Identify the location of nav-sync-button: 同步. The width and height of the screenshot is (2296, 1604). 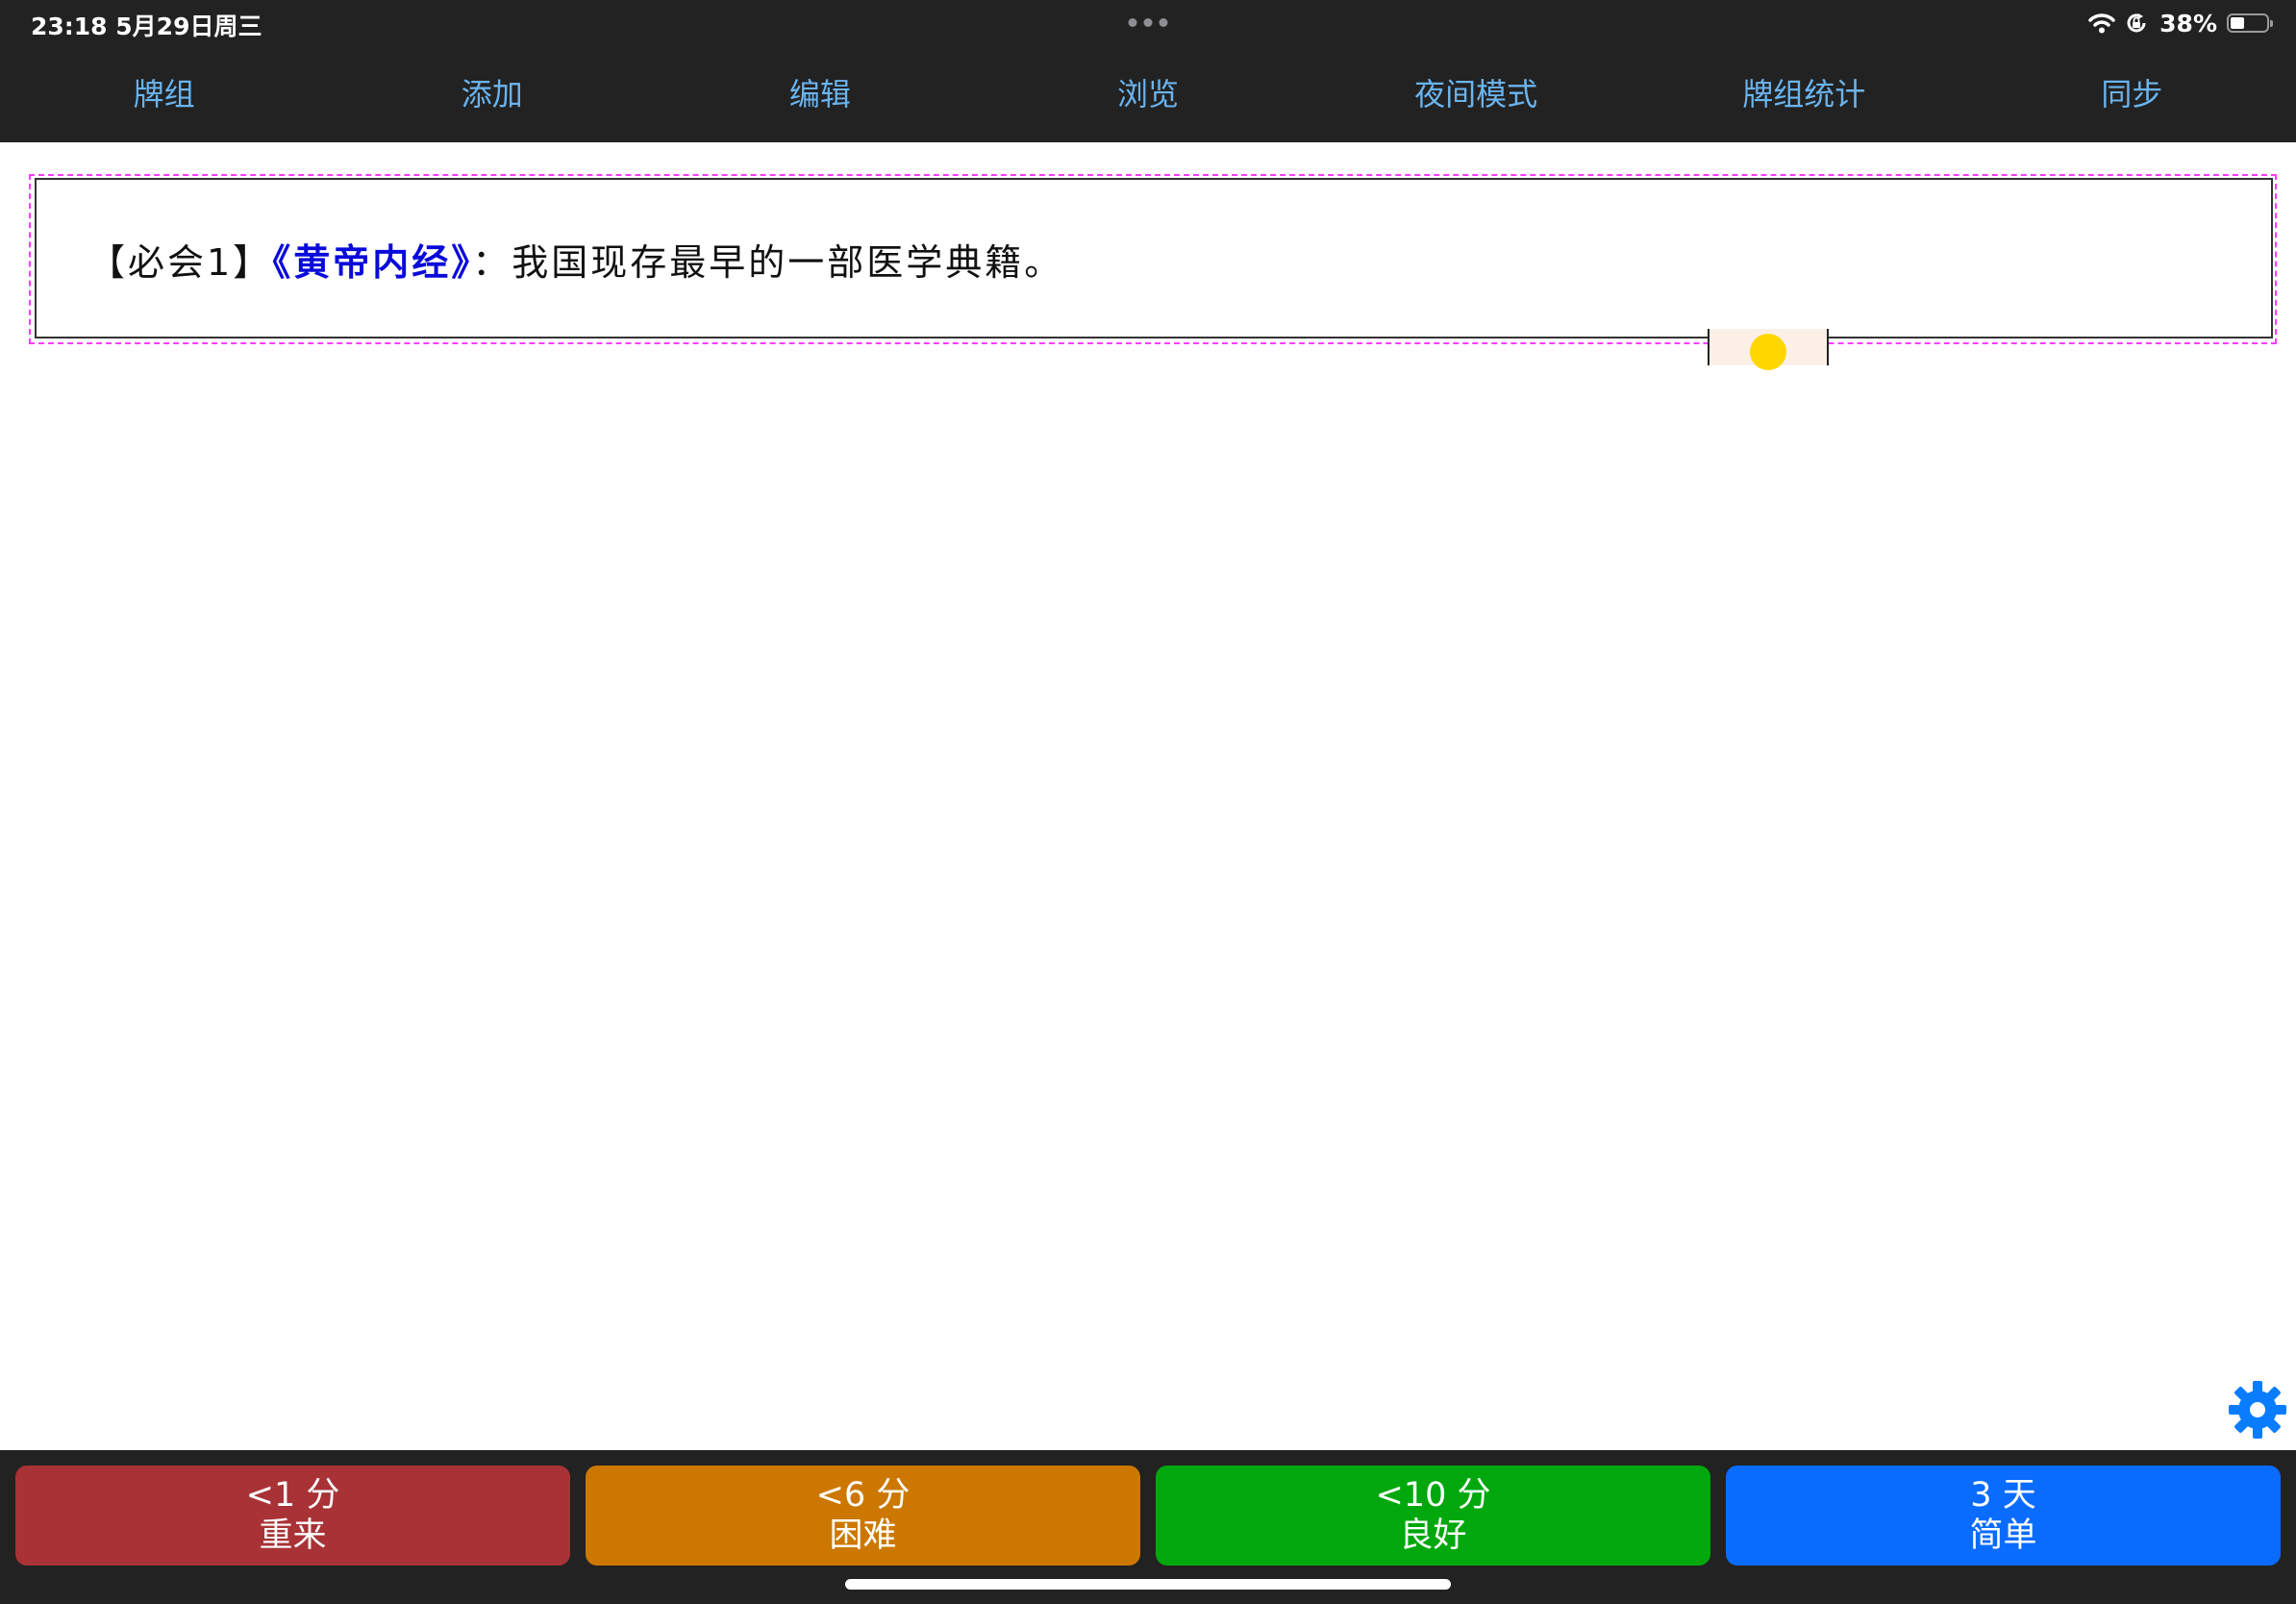
(2132, 95).